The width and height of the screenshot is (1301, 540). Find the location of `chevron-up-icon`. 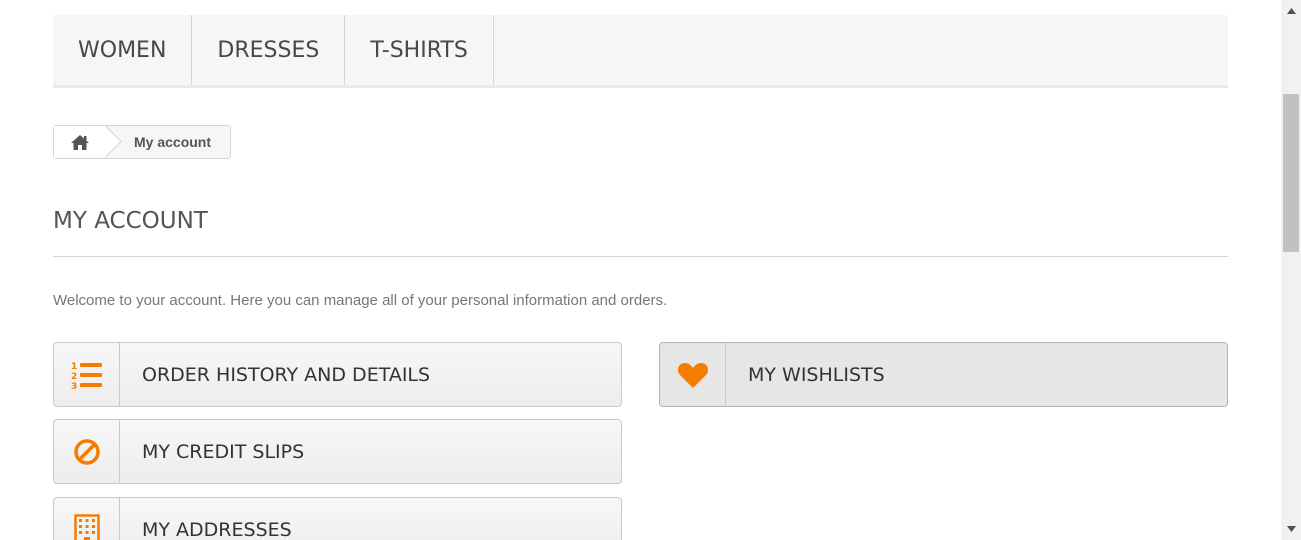

chevron-up-icon is located at coordinates (1291, 10).